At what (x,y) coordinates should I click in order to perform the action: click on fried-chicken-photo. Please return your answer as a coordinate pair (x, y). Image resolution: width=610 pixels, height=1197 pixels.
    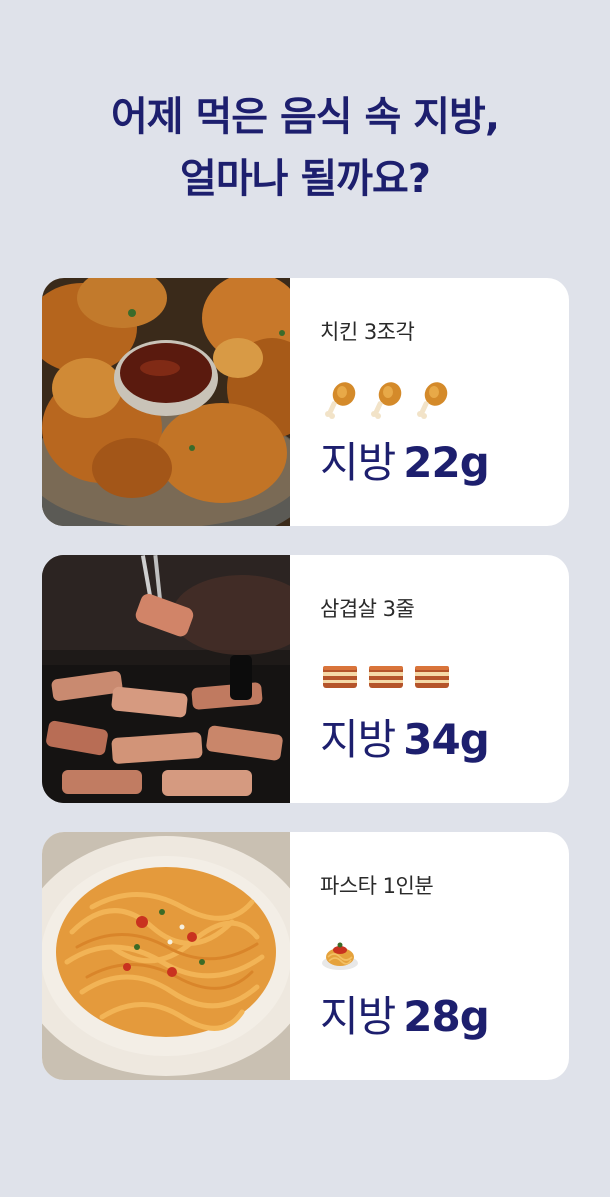
    Looking at the image, I should click on (166, 402).